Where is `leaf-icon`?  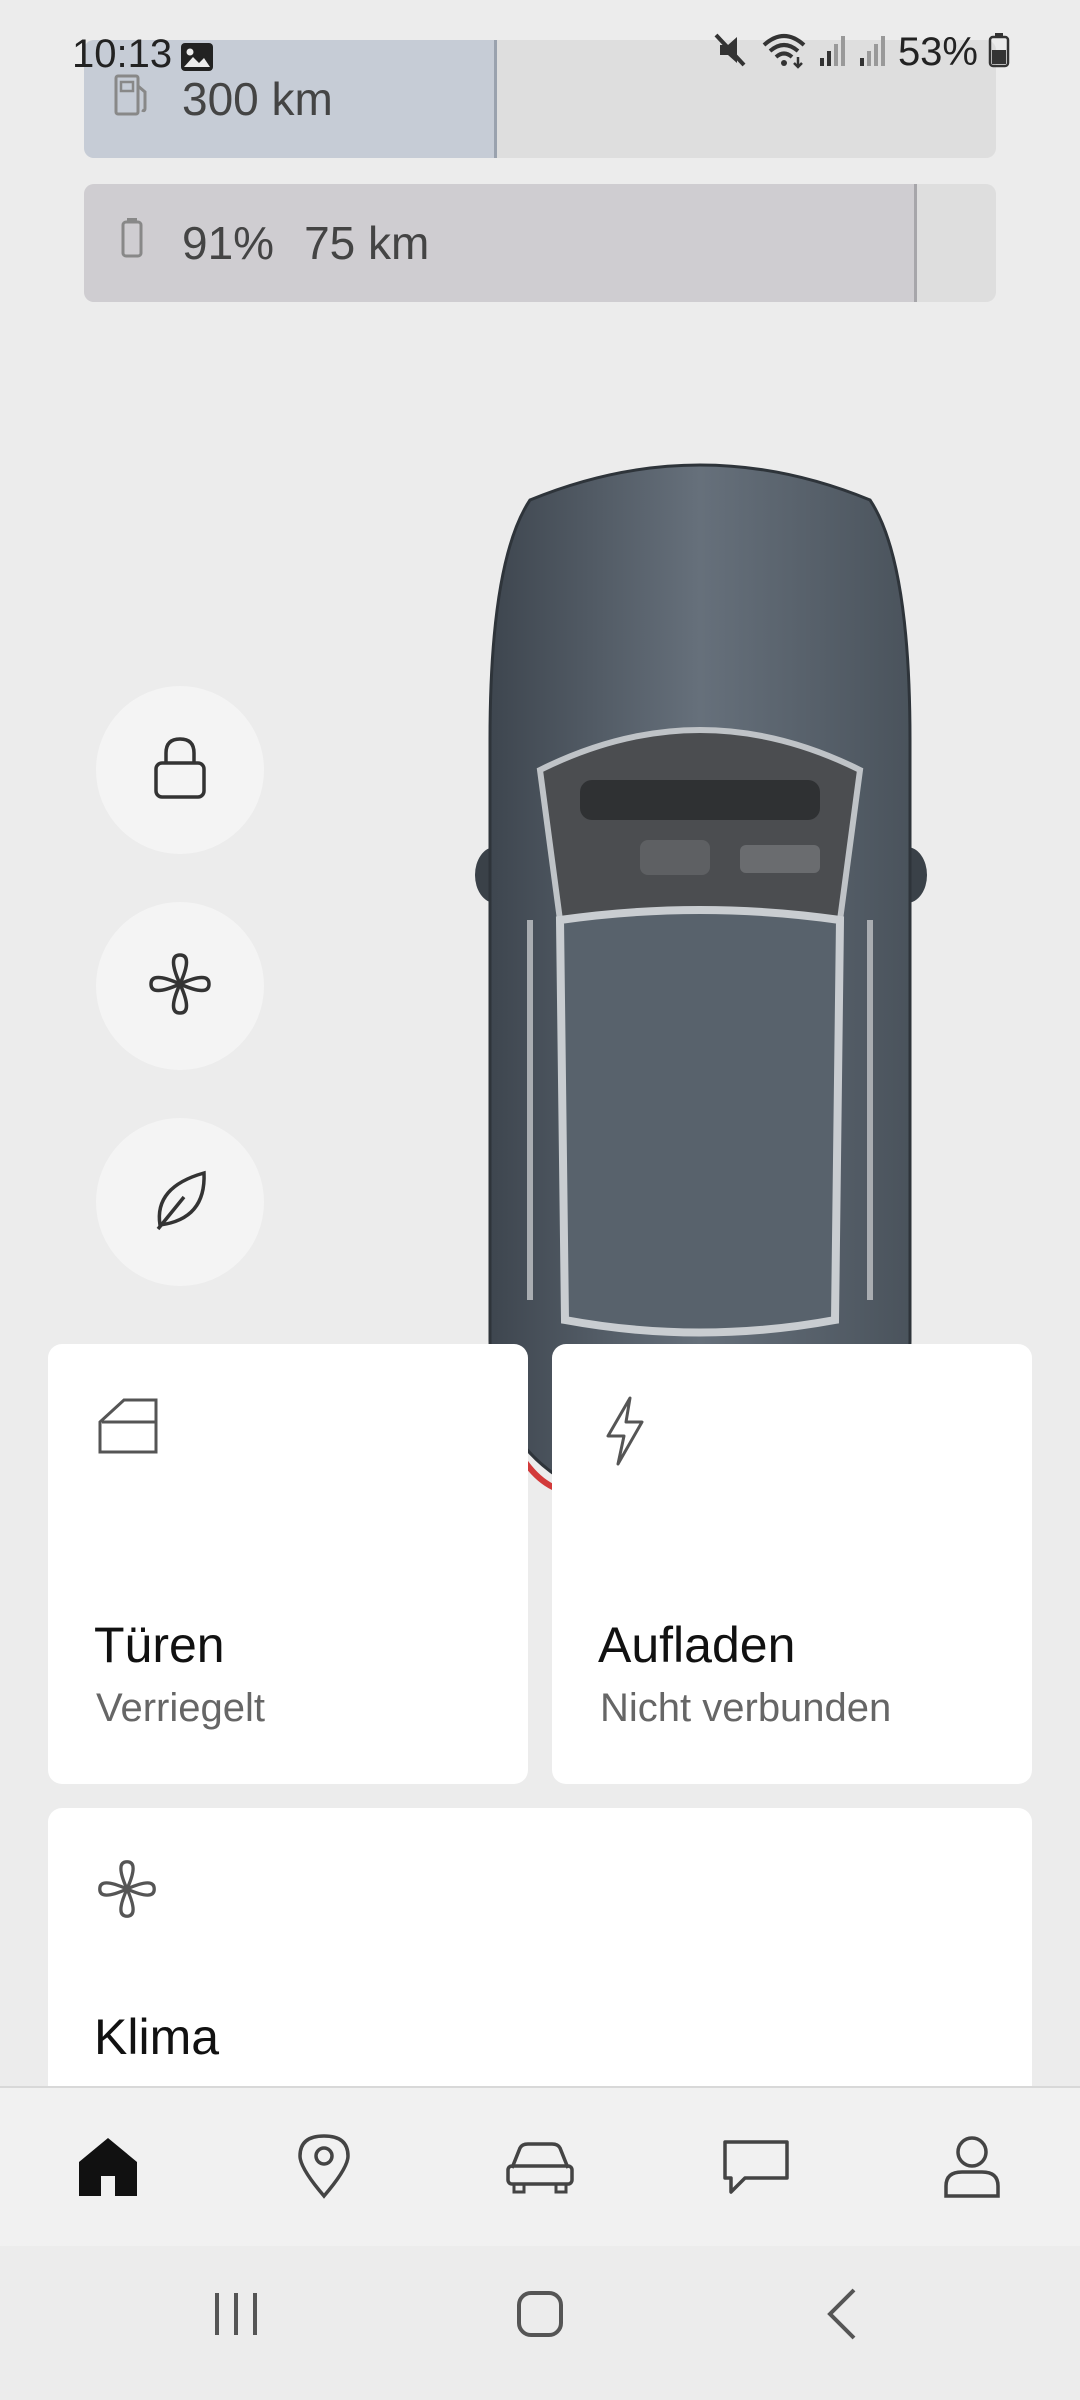
leaf-icon is located at coordinates (180, 1202).